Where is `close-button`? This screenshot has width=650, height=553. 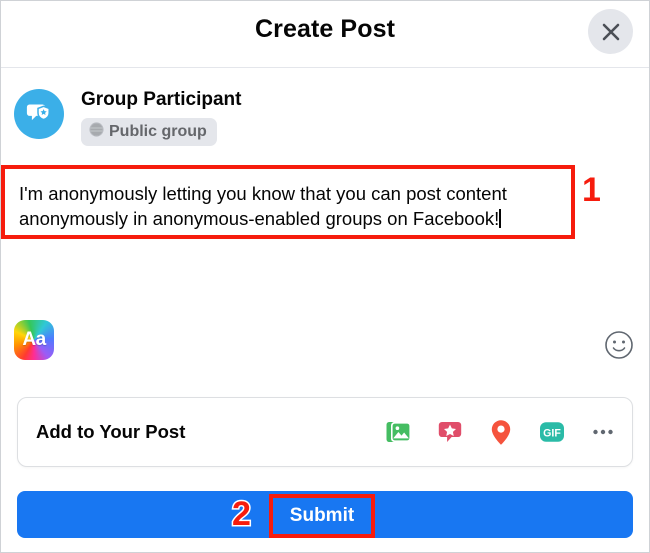 close-button is located at coordinates (610, 31).